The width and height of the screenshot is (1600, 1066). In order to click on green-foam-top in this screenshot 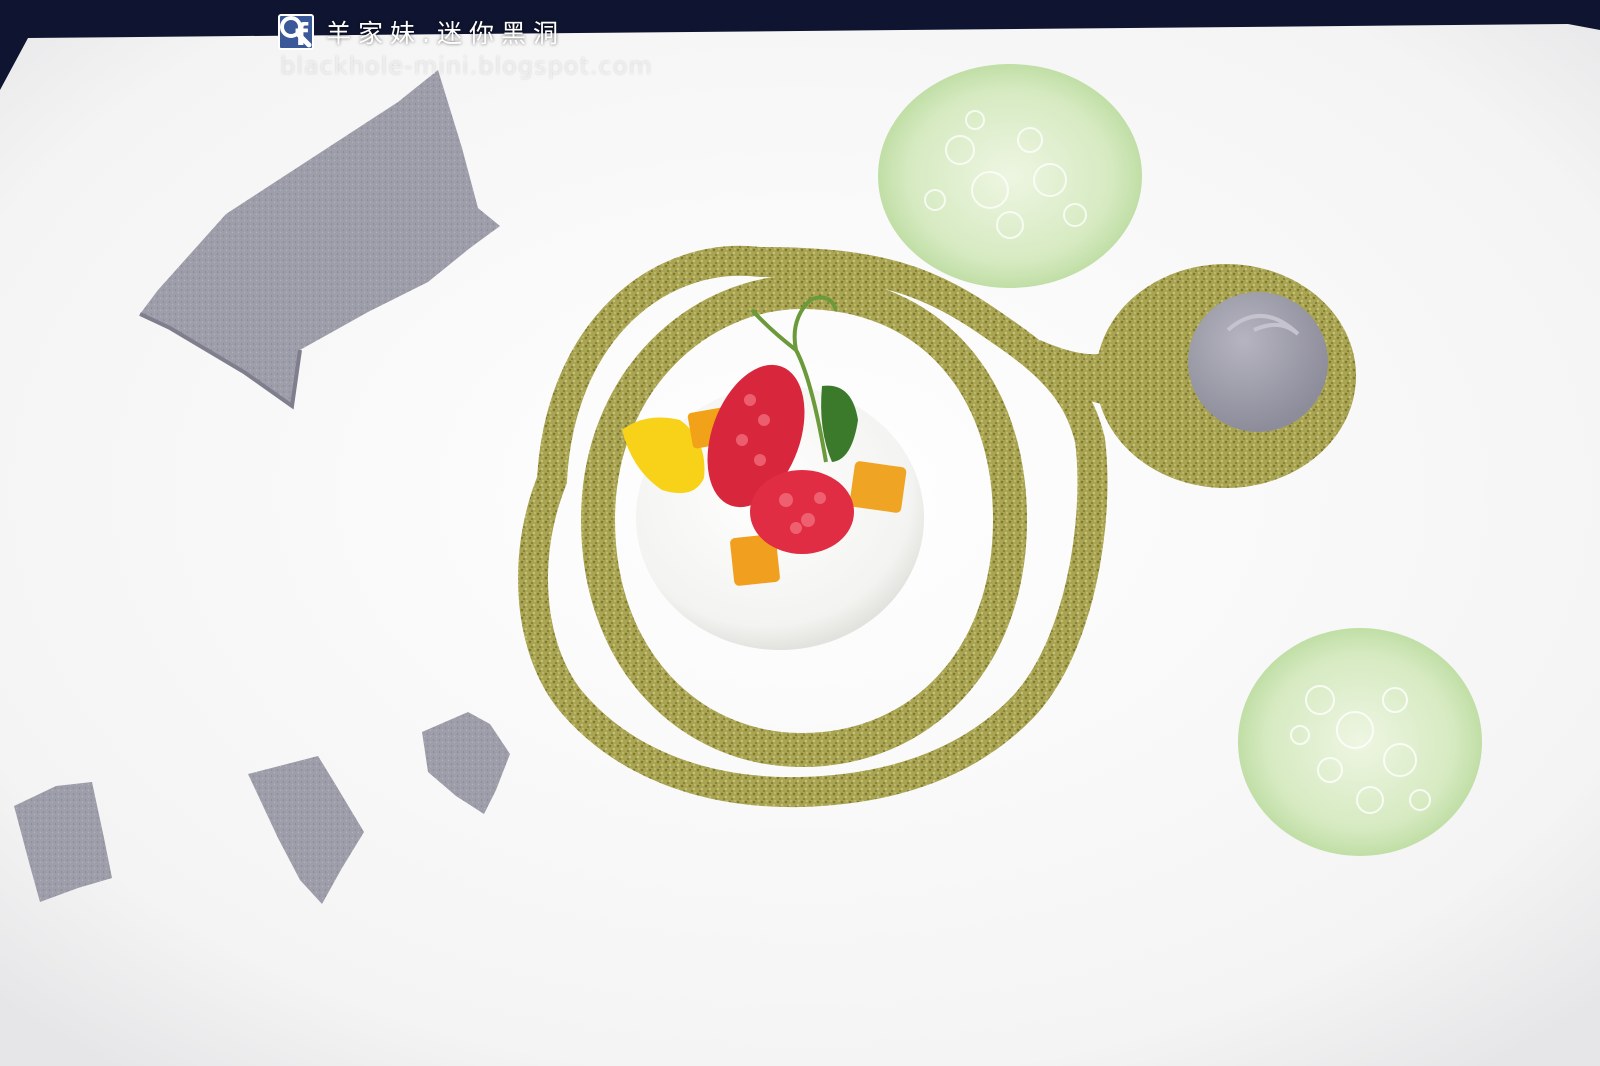, I will do `click(1010, 176)`.